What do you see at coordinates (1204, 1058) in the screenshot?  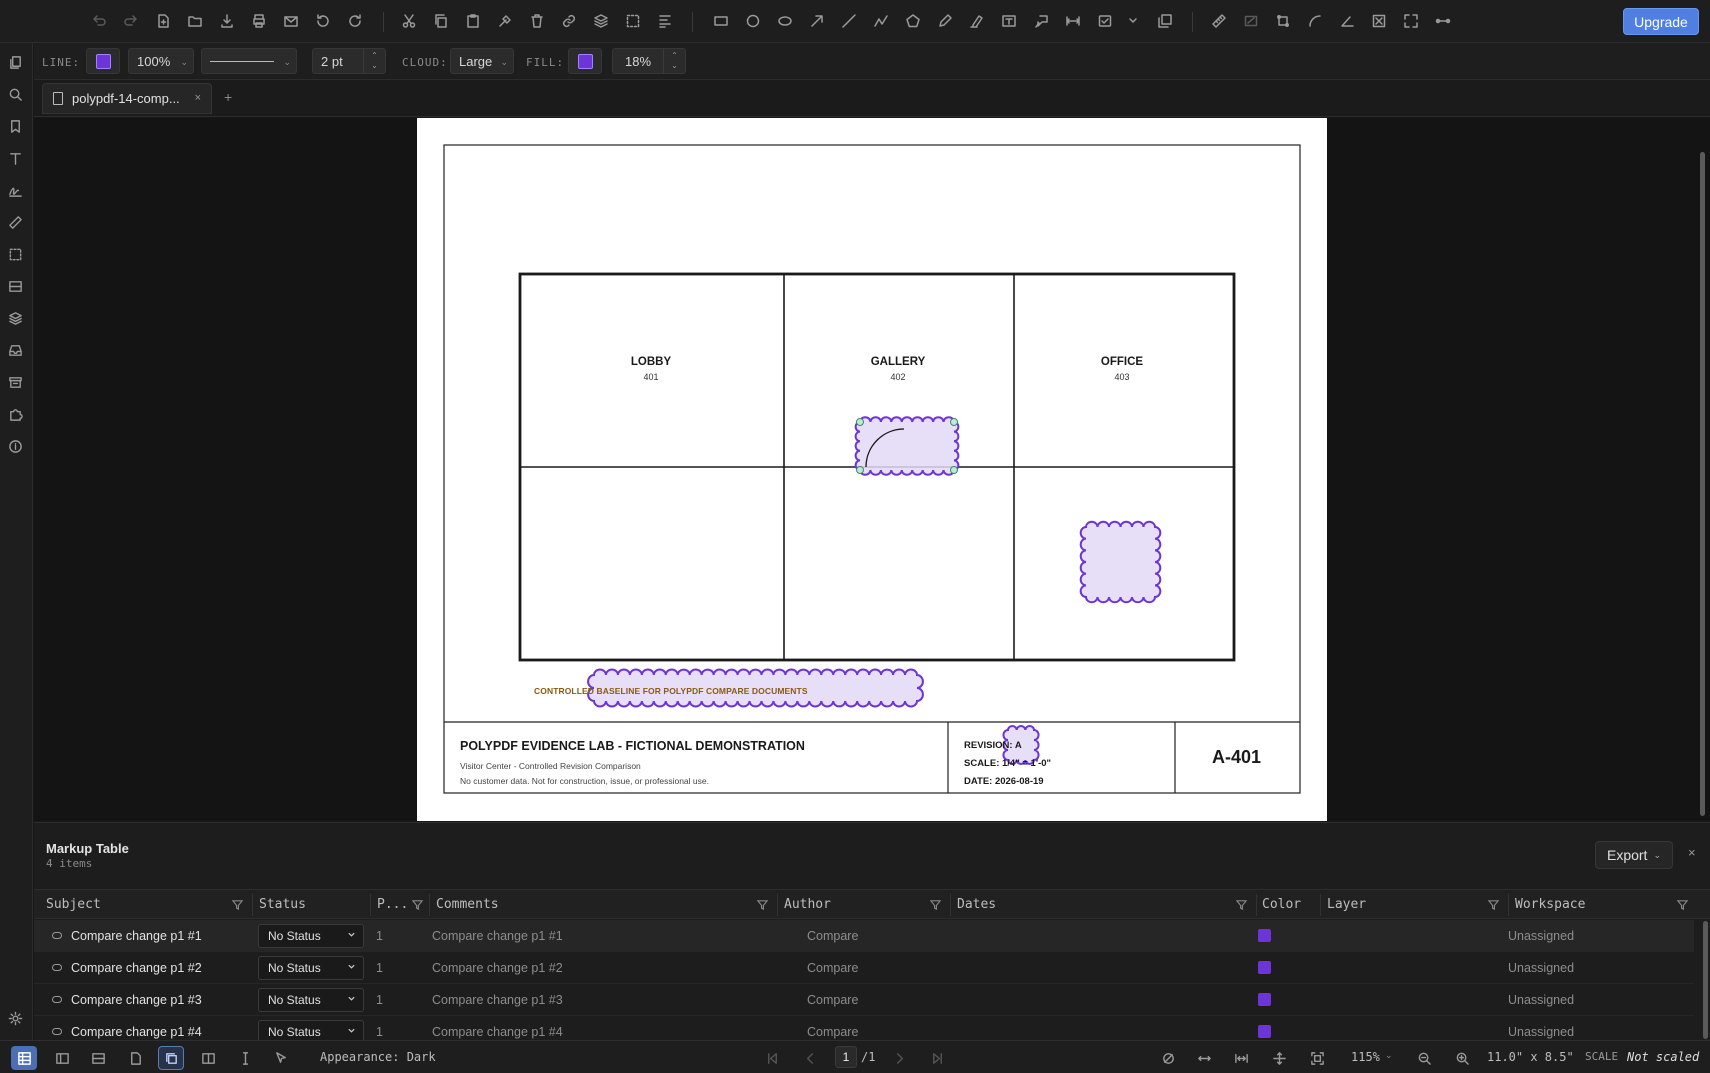 I see `fit-width-icon` at bounding box center [1204, 1058].